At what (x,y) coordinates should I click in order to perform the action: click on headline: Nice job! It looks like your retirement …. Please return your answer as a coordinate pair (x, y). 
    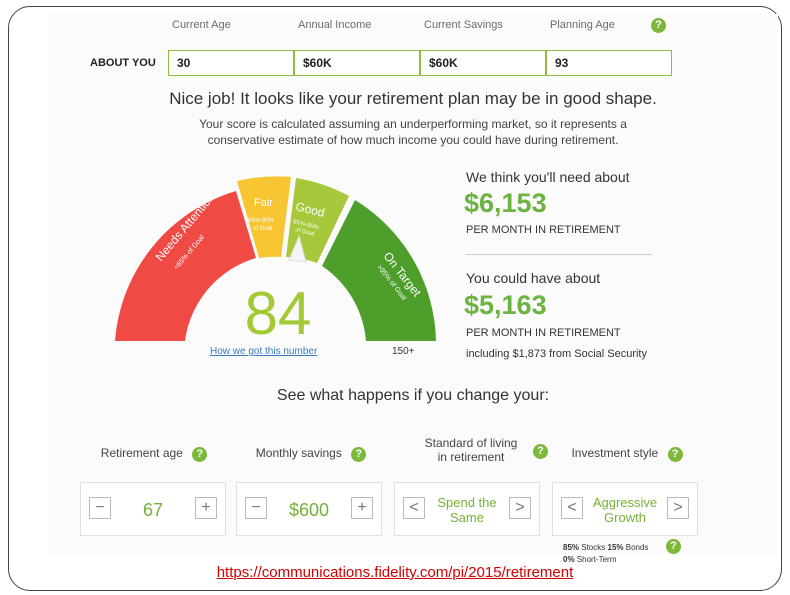
    Looking at the image, I should click on (413, 98).